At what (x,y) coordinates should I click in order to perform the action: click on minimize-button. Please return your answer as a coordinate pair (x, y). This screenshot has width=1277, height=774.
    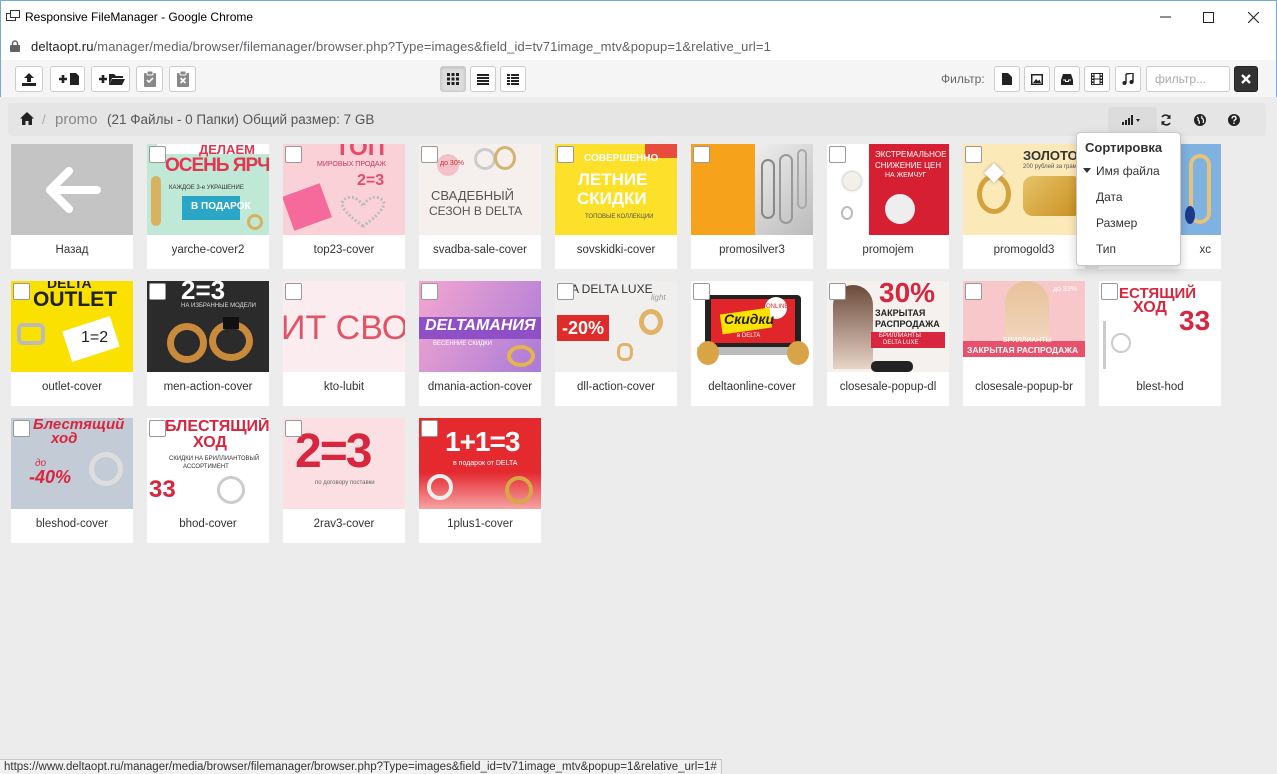
    Looking at the image, I should click on (1165, 17).